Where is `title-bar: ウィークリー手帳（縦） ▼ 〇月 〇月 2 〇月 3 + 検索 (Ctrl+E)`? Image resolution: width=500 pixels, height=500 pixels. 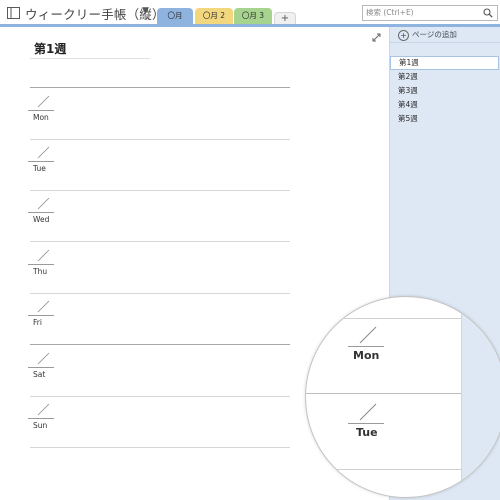 title-bar: ウィークリー手帳（縦） ▼ 〇月 〇月 2 〇月 3 + 検索 (Ctrl+E) is located at coordinates (250, 12).